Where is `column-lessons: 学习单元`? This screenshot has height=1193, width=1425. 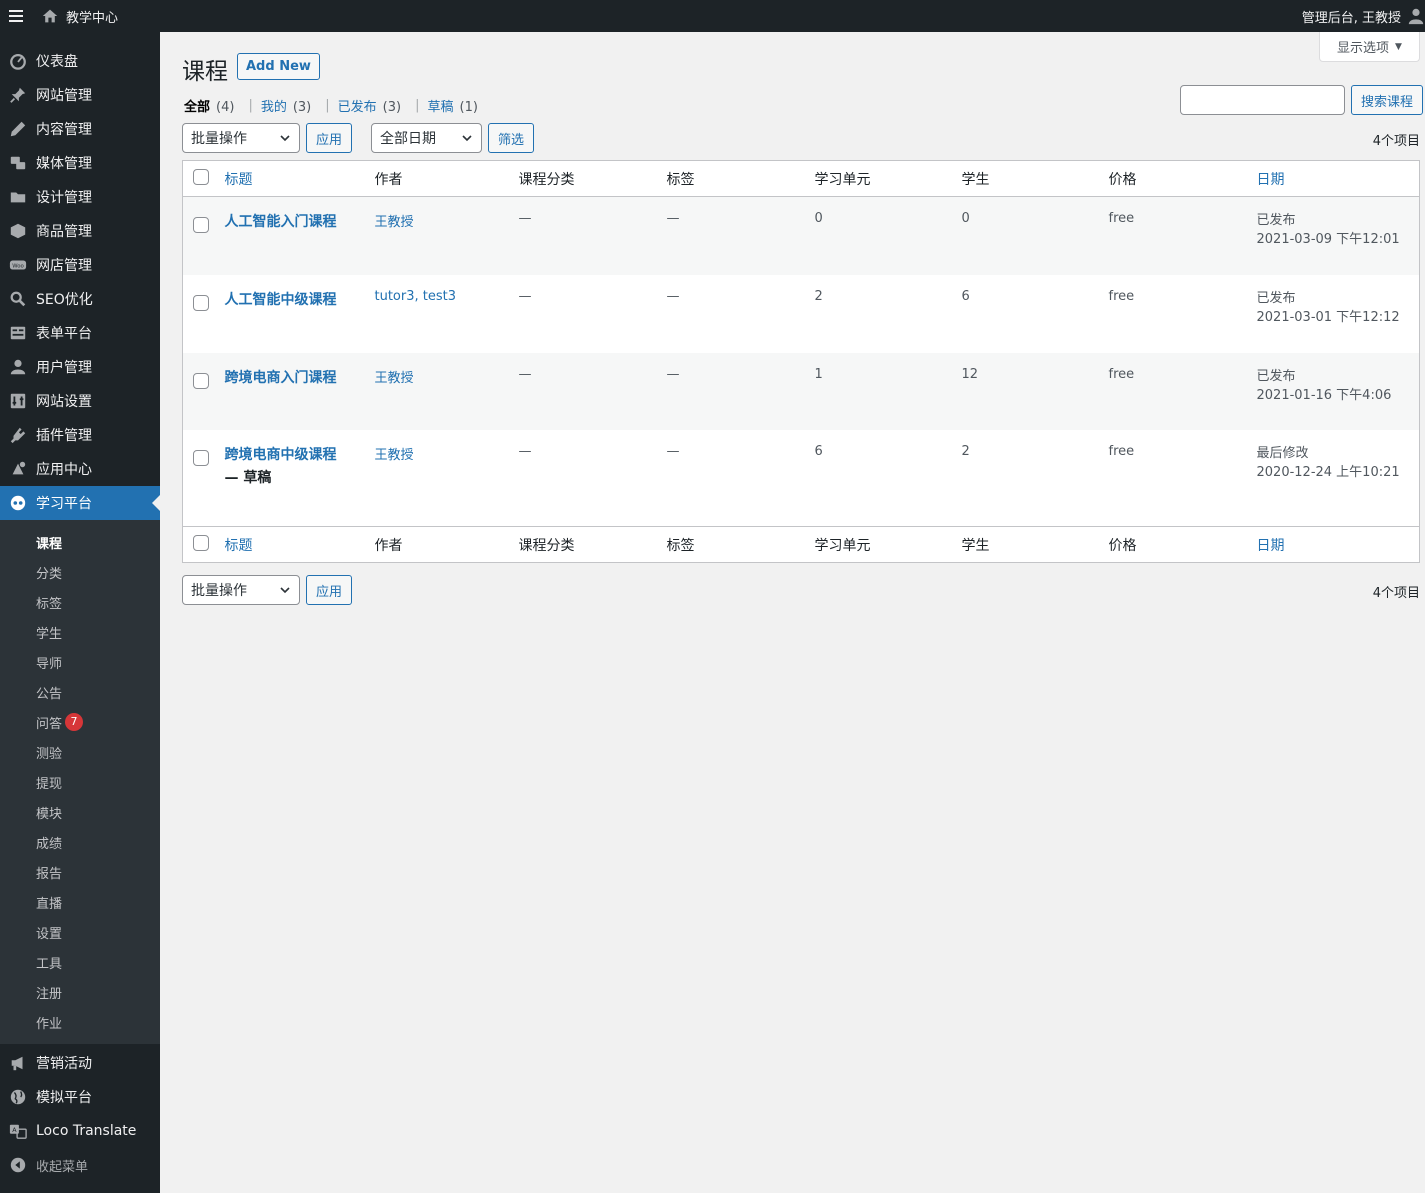 column-lessons: 学习单元 is located at coordinates (842, 179).